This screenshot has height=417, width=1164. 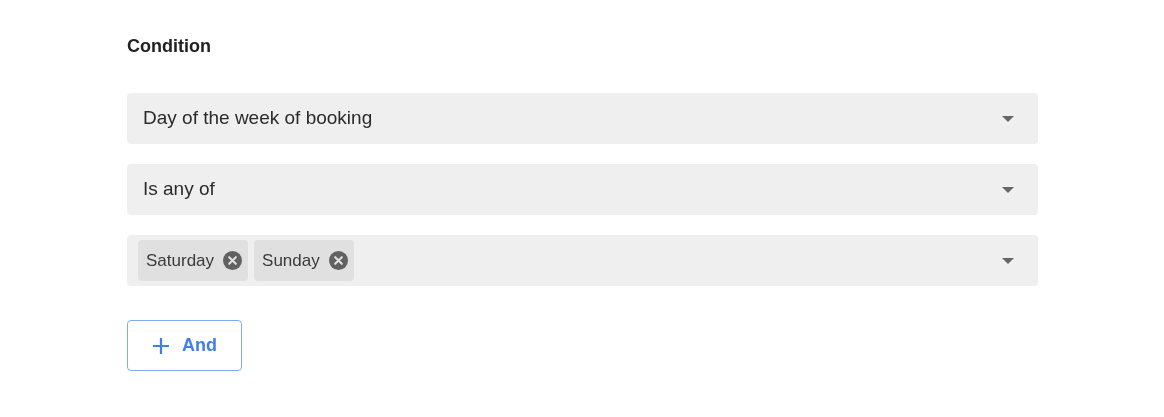 I want to click on select-field: Is any of, so click(x=582, y=189).